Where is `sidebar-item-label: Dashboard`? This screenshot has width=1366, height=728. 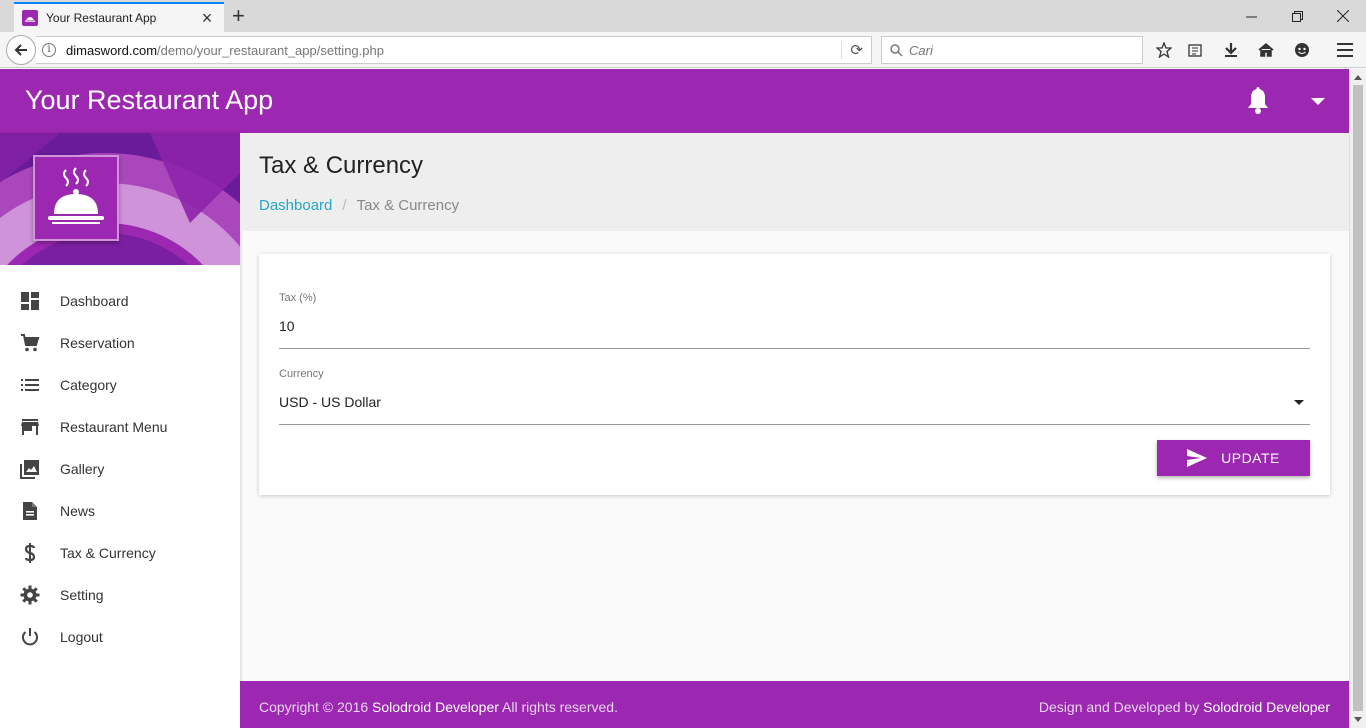
sidebar-item-label: Dashboard is located at coordinates (94, 301).